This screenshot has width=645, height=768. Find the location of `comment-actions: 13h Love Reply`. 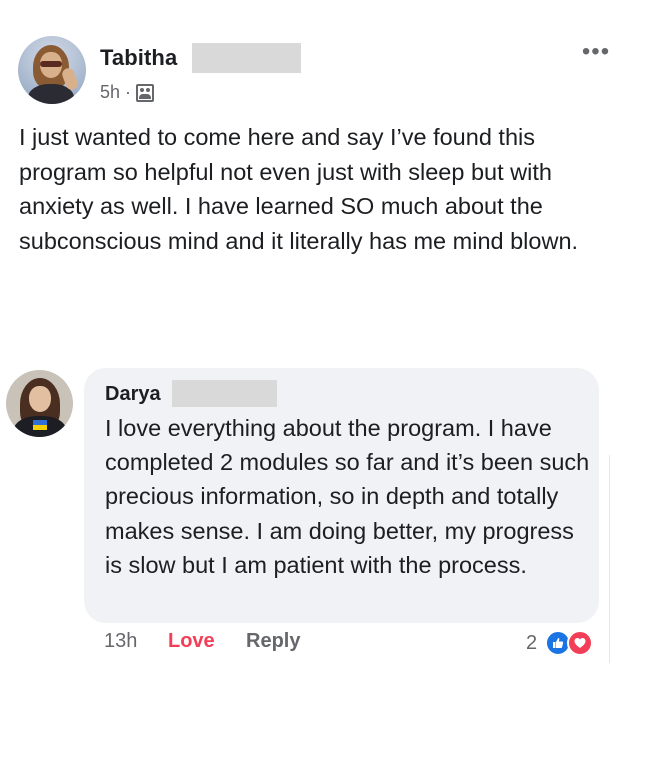

comment-actions: 13h Love Reply is located at coordinates (202, 641).